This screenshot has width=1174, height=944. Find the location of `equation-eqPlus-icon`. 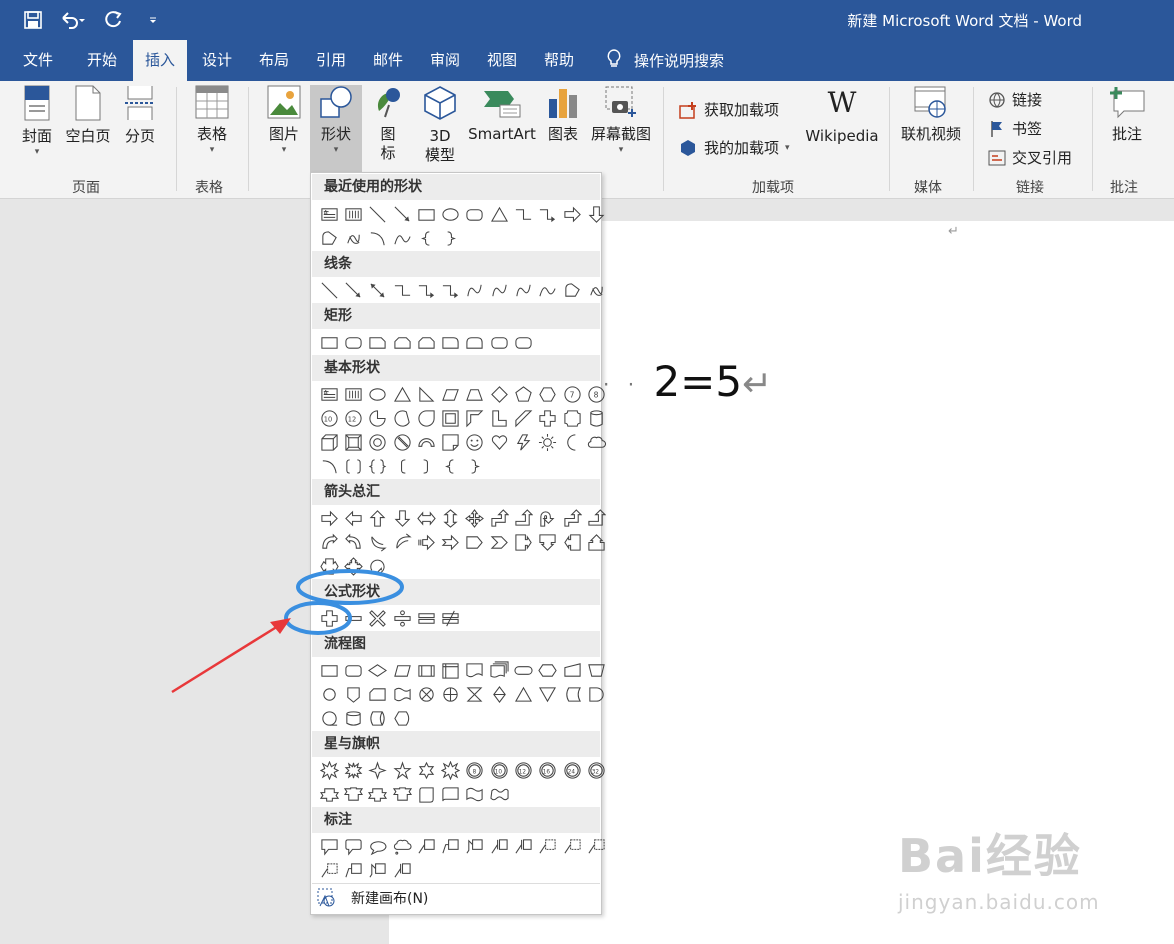

equation-eqPlus-icon is located at coordinates (329, 618).